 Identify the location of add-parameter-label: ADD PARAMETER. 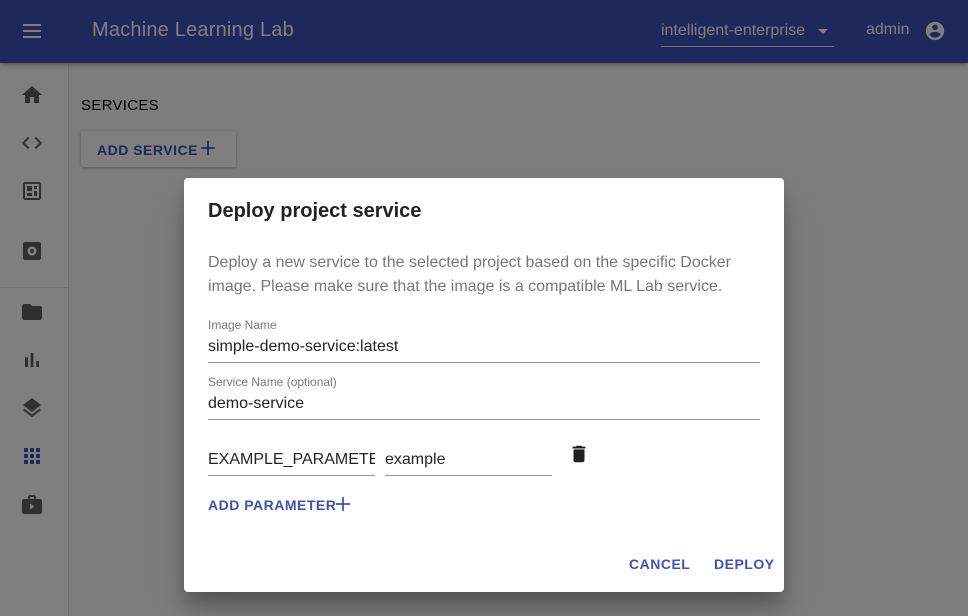
(272, 505).